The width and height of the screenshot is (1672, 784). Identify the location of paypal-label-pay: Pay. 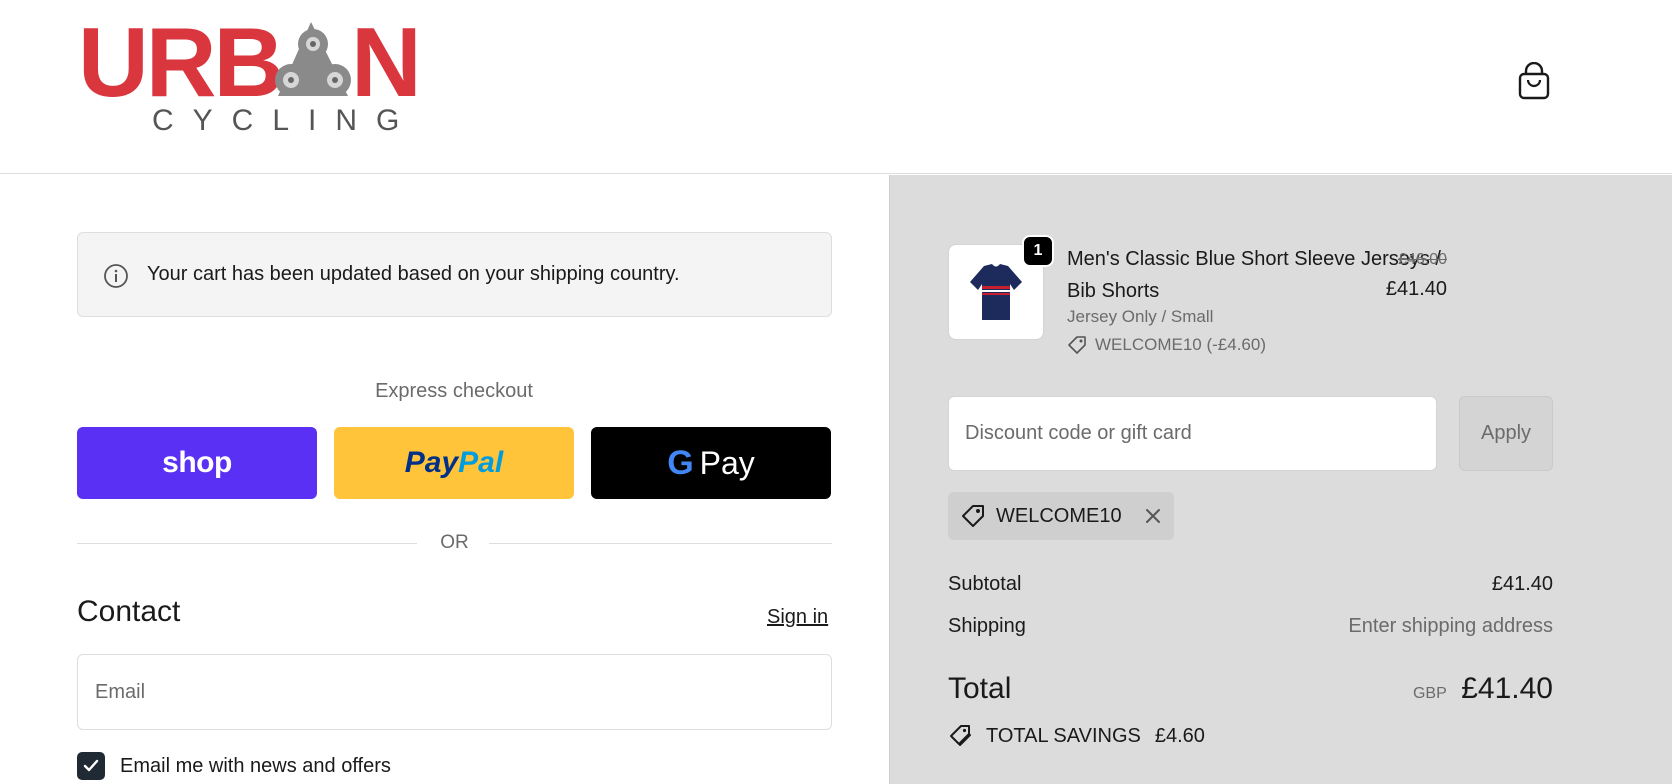
(431, 462).